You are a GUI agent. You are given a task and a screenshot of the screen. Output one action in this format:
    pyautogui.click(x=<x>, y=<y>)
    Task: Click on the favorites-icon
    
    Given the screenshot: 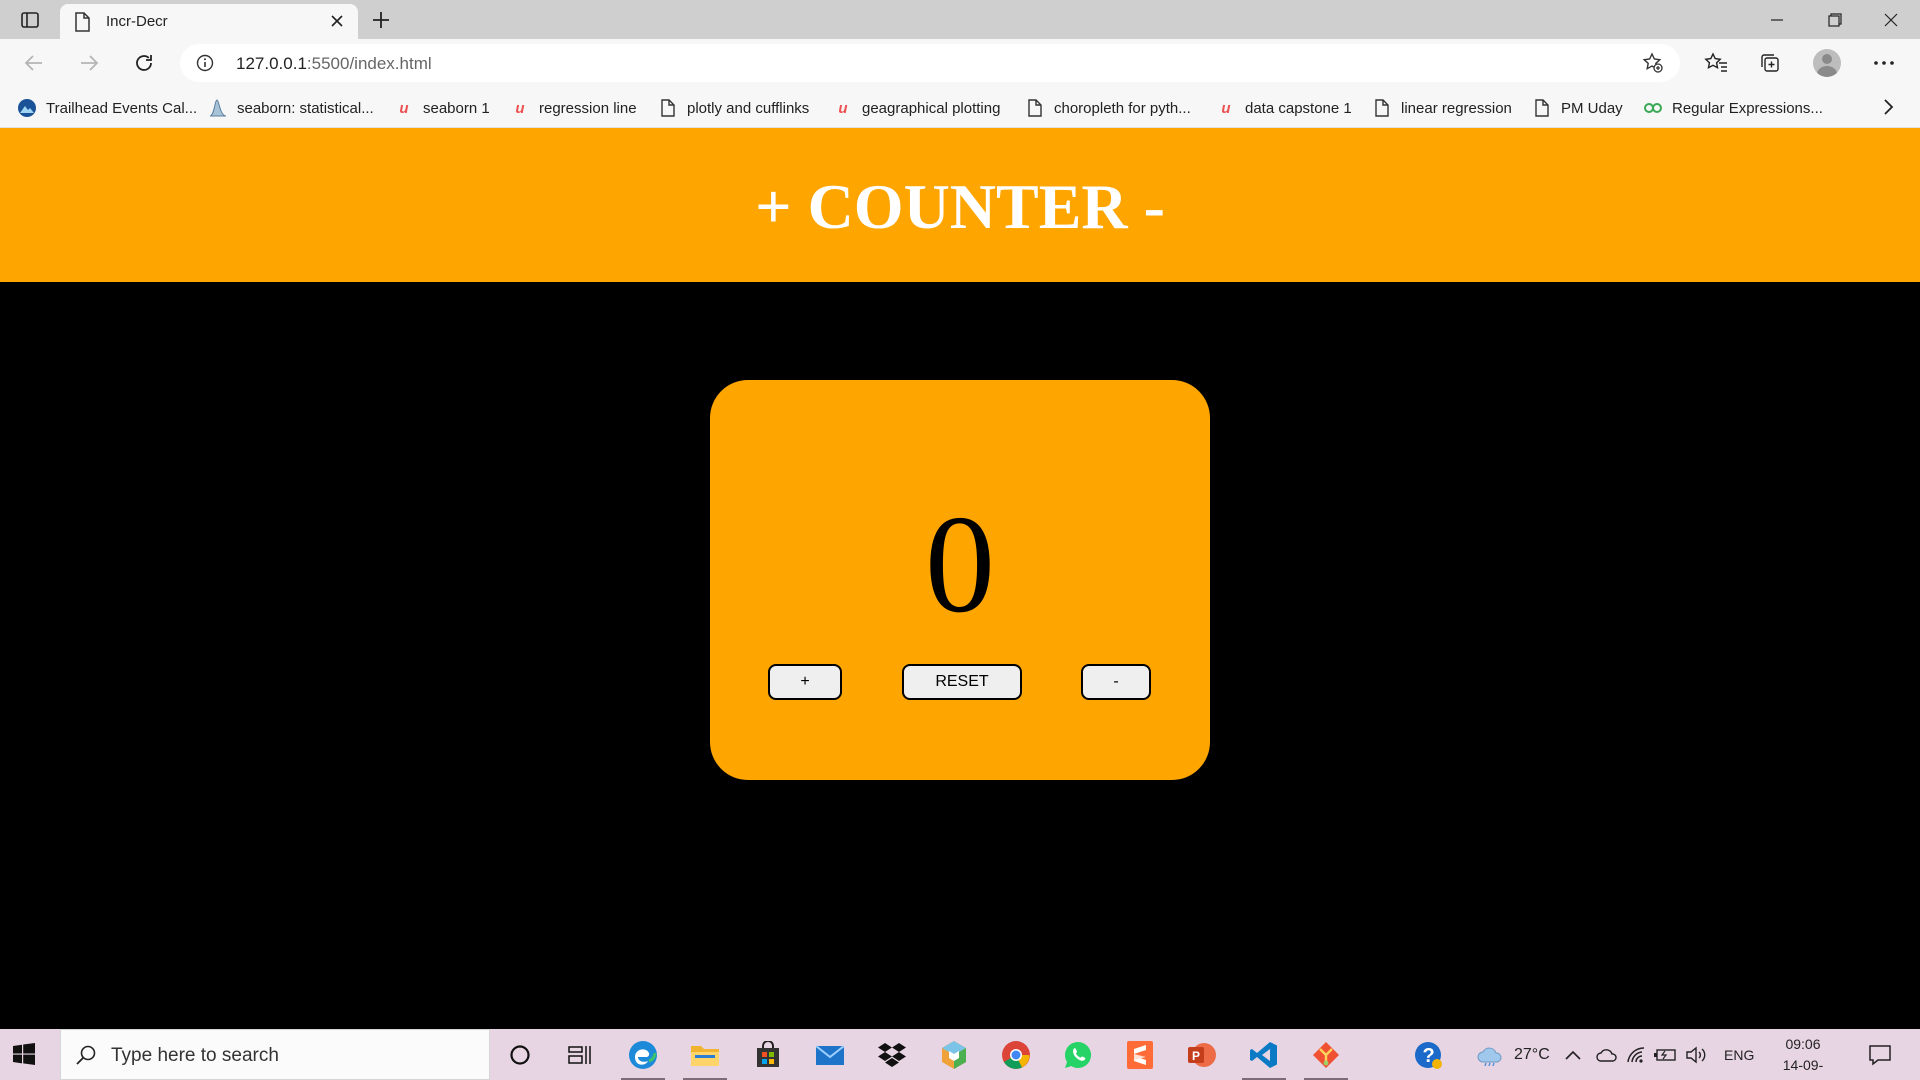 What is the action you would take?
    pyautogui.click(x=1716, y=63)
    